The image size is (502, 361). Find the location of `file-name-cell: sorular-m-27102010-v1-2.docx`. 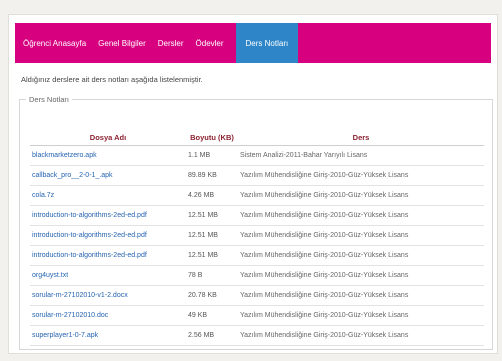

file-name-cell: sorular-m-27102010-v1-2.docx is located at coordinates (108, 295).